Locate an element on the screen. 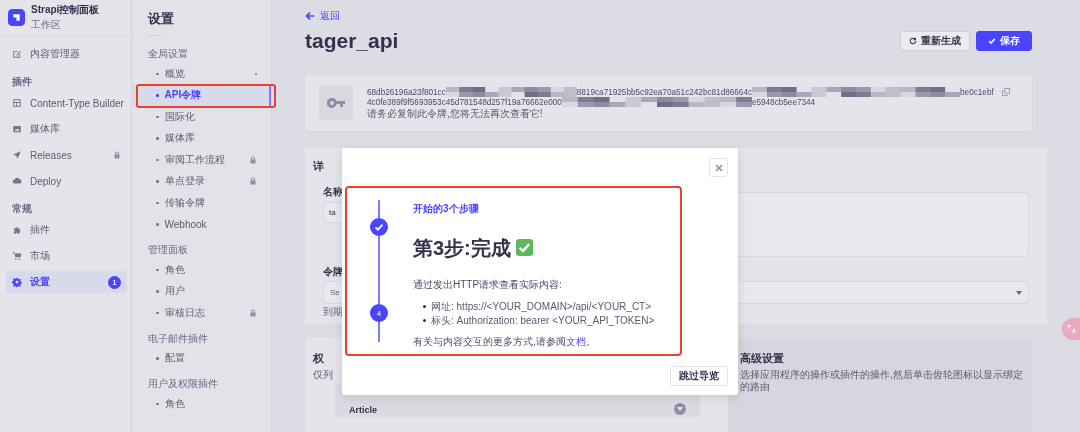 Image resolution: width=1080 pixels, height=432 pixels. brand-subtitle: 工作区 is located at coordinates (46, 25).